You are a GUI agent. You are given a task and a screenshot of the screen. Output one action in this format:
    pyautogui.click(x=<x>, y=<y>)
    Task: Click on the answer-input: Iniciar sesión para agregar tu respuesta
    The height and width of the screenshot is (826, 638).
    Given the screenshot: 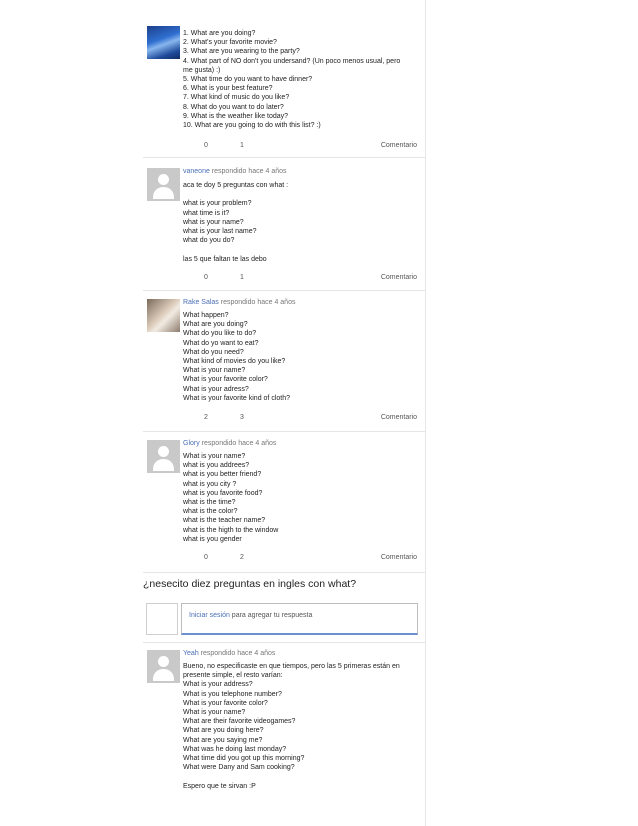 What is the action you would take?
    pyautogui.click(x=299, y=619)
    